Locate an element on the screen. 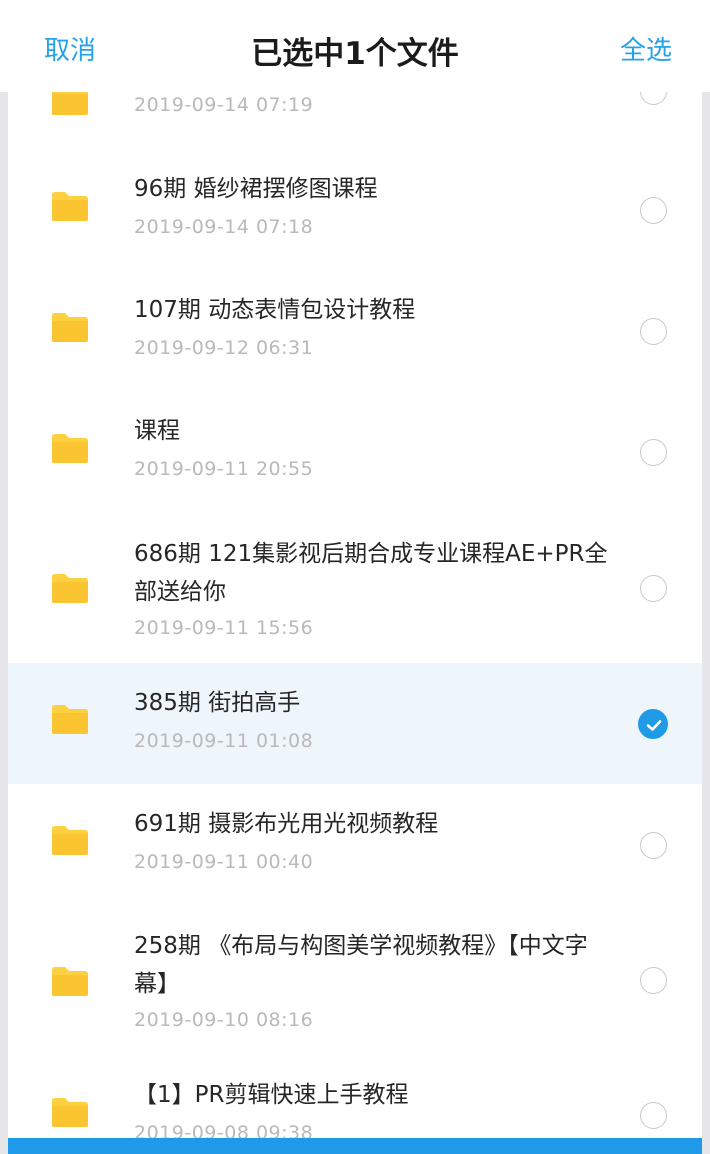 Image resolution: width=710 pixels, height=1154 pixels. select-radio-checked is located at coordinates (653, 724).